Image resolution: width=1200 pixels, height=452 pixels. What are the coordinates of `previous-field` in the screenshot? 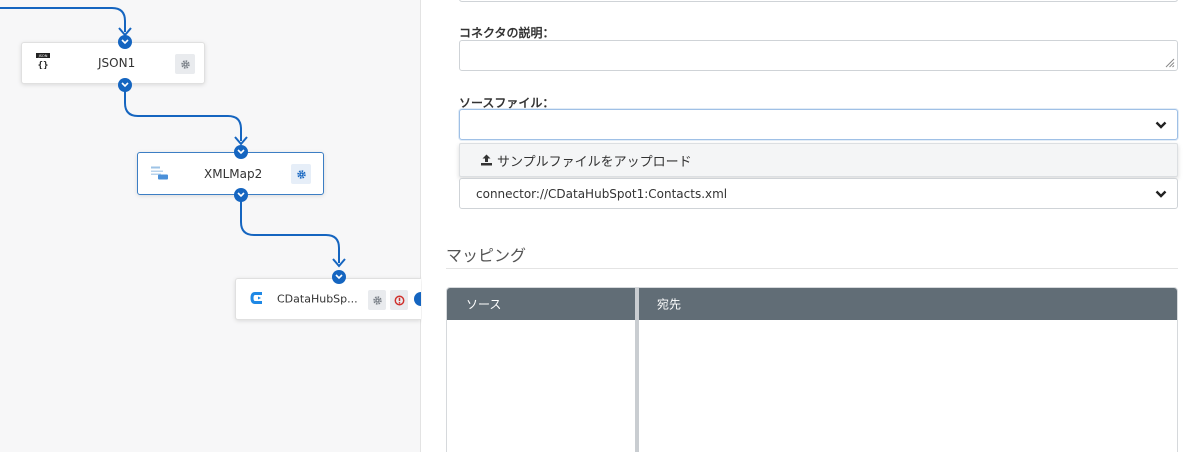 It's located at (818, 1).